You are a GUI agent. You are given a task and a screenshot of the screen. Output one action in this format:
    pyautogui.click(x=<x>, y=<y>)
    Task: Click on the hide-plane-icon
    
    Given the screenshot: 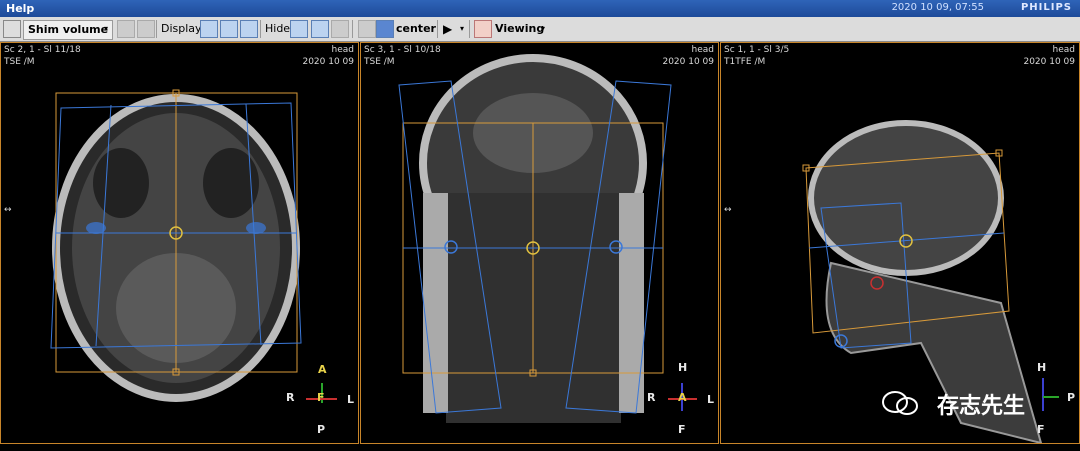 What is the action you would take?
    pyautogui.click(x=299, y=29)
    